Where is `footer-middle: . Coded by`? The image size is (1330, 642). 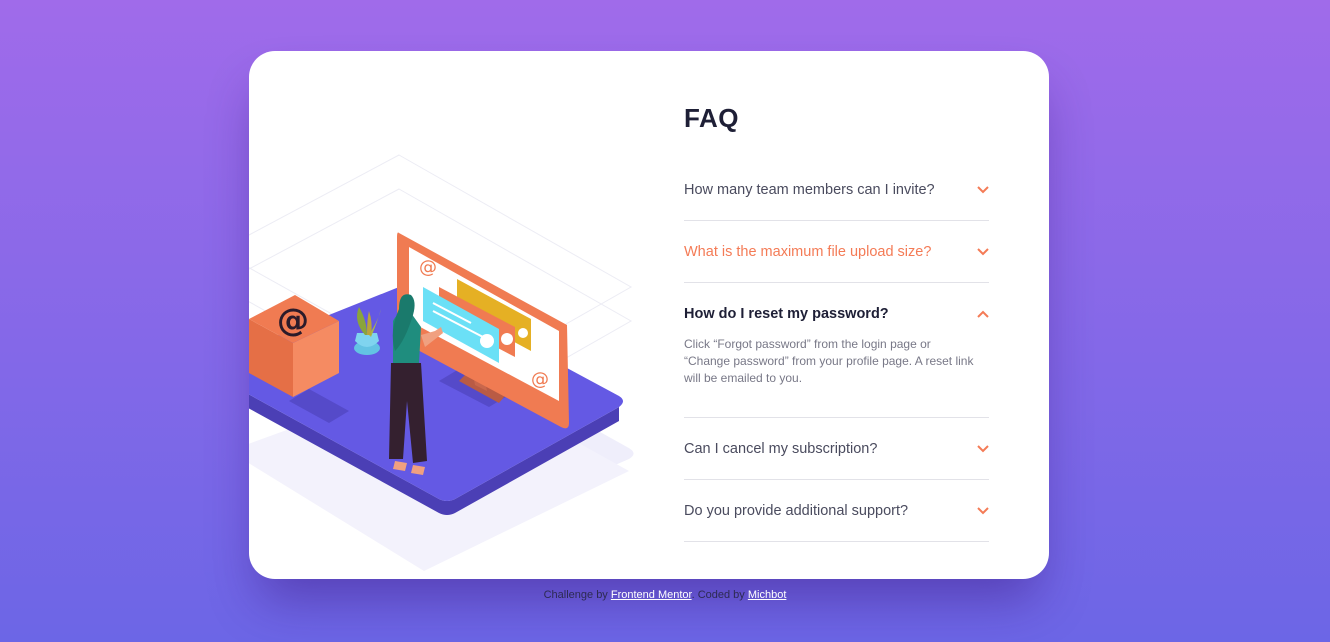
footer-middle: . Coded by is located at coordinates (718, 595).